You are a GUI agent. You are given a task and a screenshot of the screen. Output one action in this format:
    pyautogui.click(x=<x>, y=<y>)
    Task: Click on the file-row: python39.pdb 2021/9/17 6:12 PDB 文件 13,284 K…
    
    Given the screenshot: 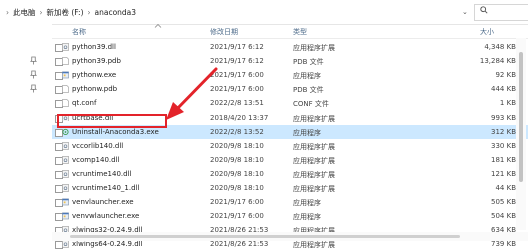 What is the action you would take?
    pyautogui.click(x=290, y=61)
    